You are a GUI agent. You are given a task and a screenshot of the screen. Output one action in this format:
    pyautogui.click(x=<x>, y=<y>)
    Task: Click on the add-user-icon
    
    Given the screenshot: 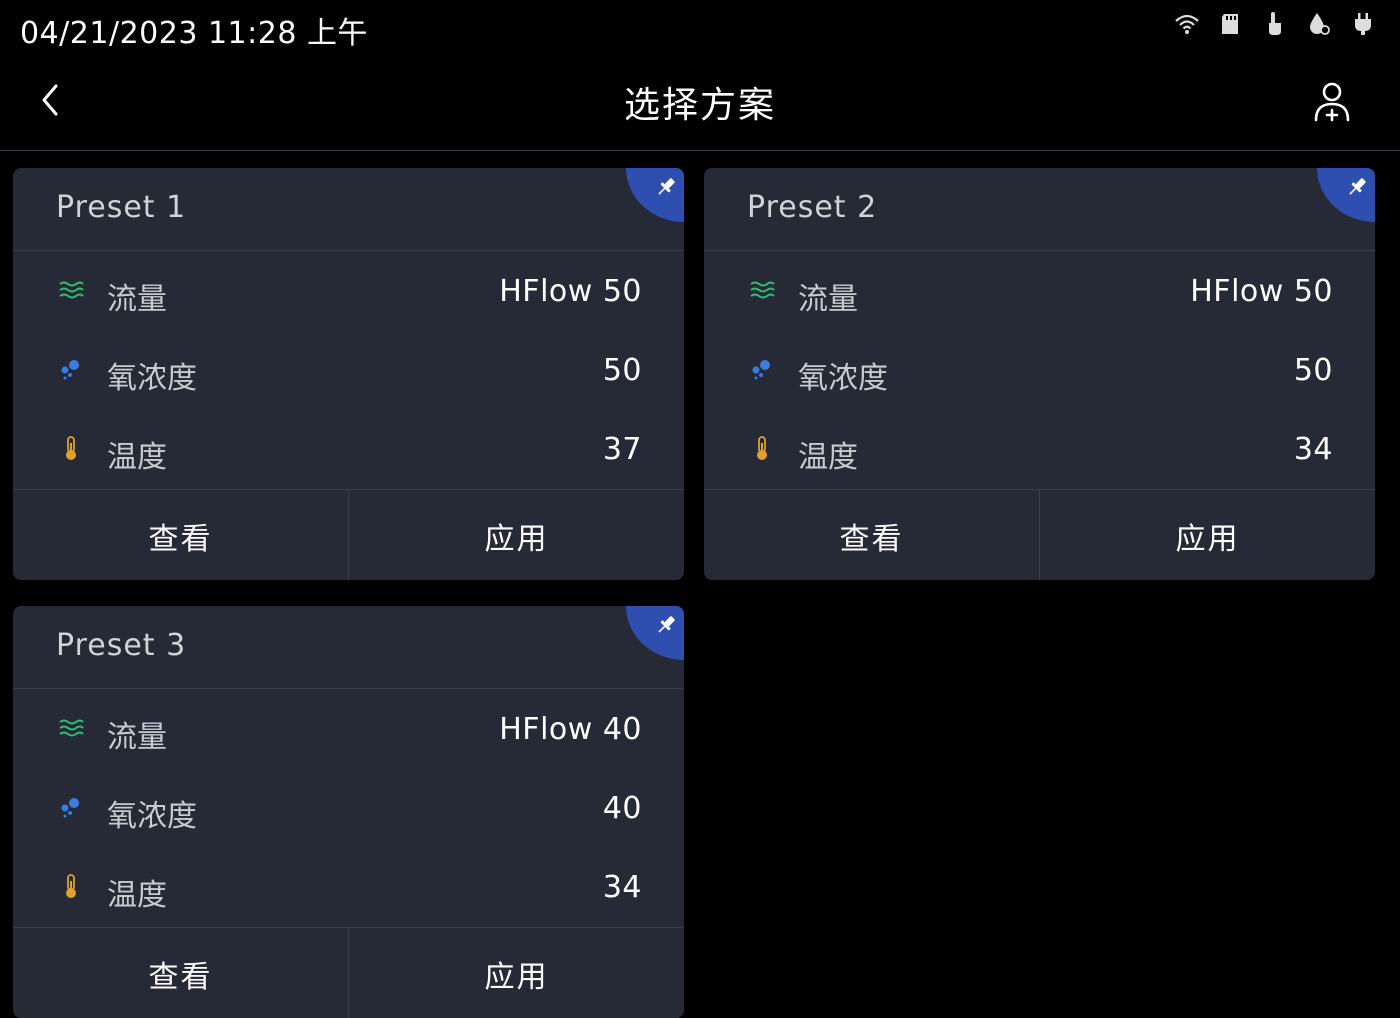 What is the action you would take?
    pyautogui.click(x=1332, y=102)
    